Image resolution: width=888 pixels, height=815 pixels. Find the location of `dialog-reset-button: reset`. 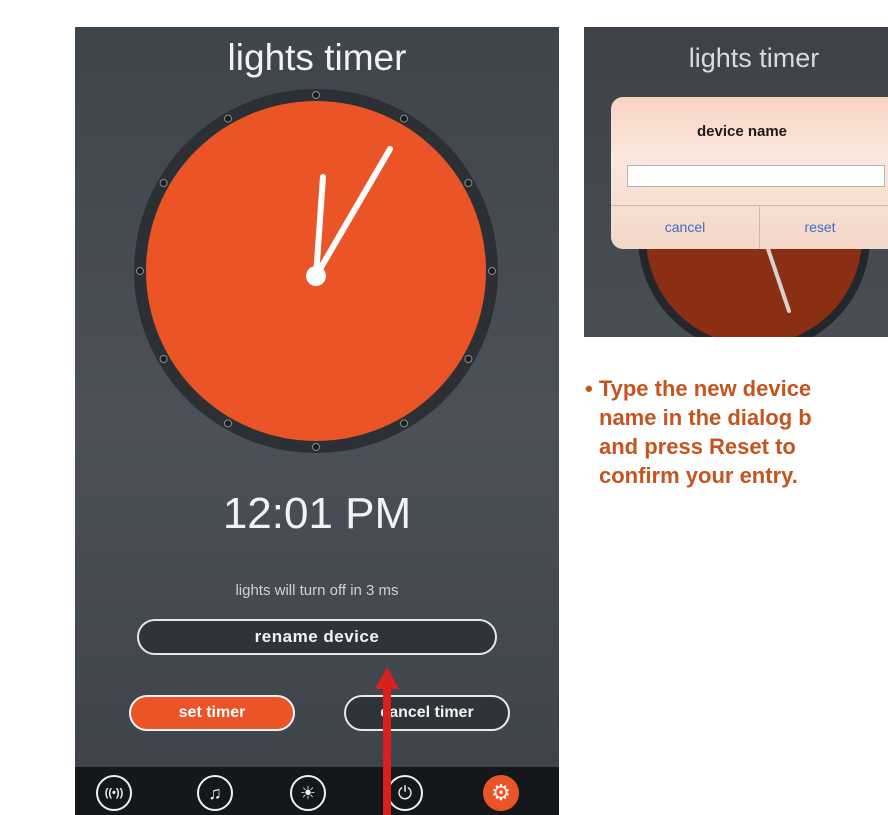

dialog-reset-button: reset is located at coordinates (820, 227).